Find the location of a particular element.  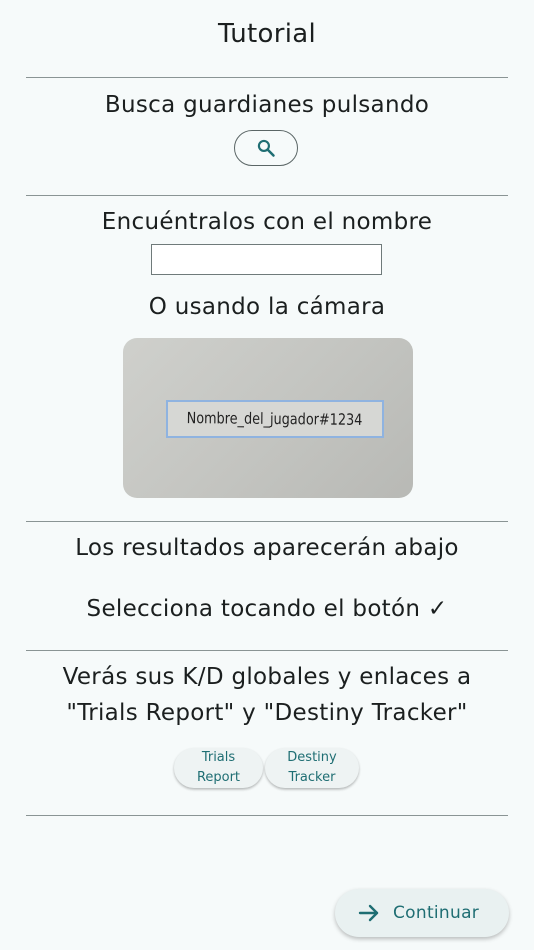

select-instruction: Selecciona tocando el botón ✓ is located at coordinates (267, 609).